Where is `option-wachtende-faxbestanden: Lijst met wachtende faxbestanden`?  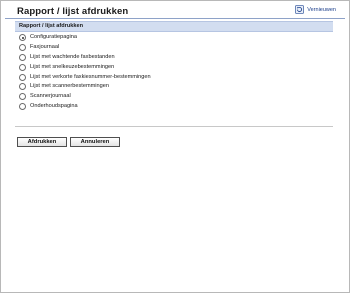 option-wachtende-faxbestanden: Lijst met wachtende faxbestanden is located at coordinates (85, 58).